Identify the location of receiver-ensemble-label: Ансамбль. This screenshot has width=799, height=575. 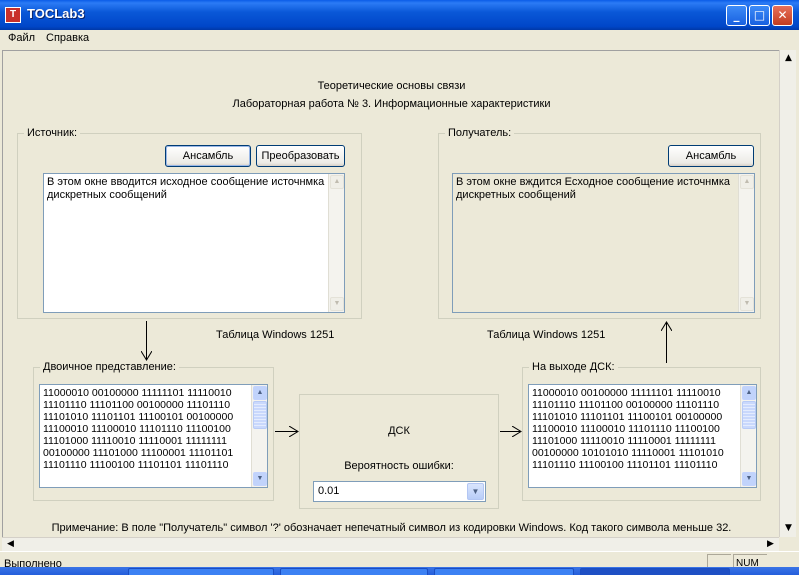
(711, 156).